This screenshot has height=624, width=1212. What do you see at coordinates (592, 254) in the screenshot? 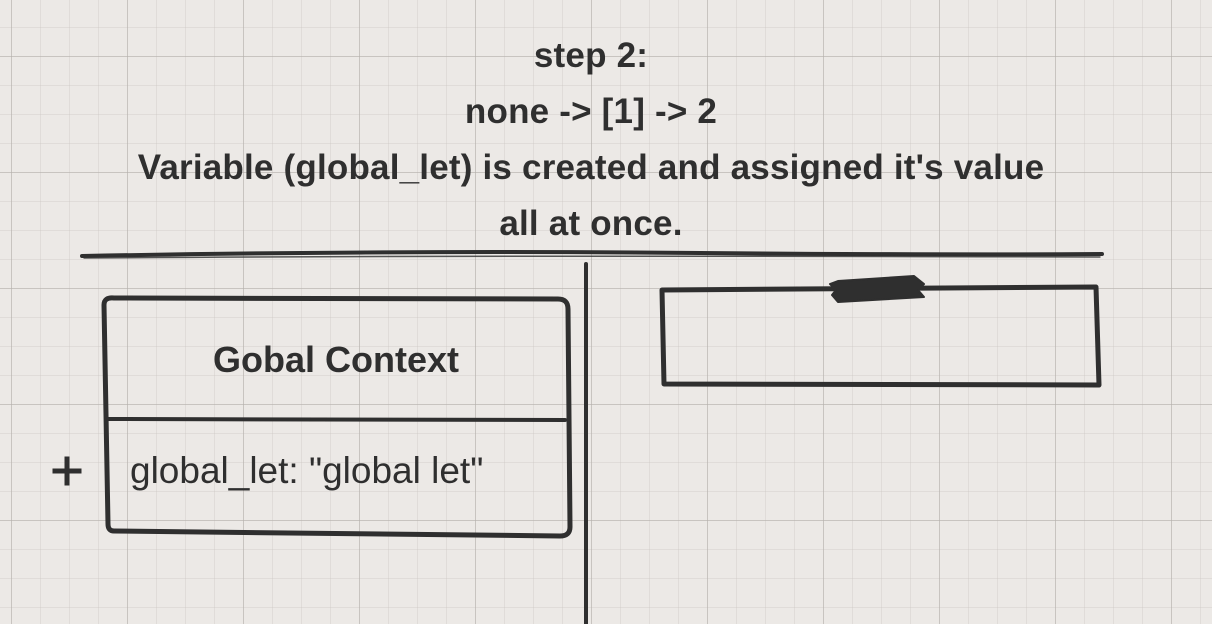
I see `heading-divider` at bounding box center [592, 254].